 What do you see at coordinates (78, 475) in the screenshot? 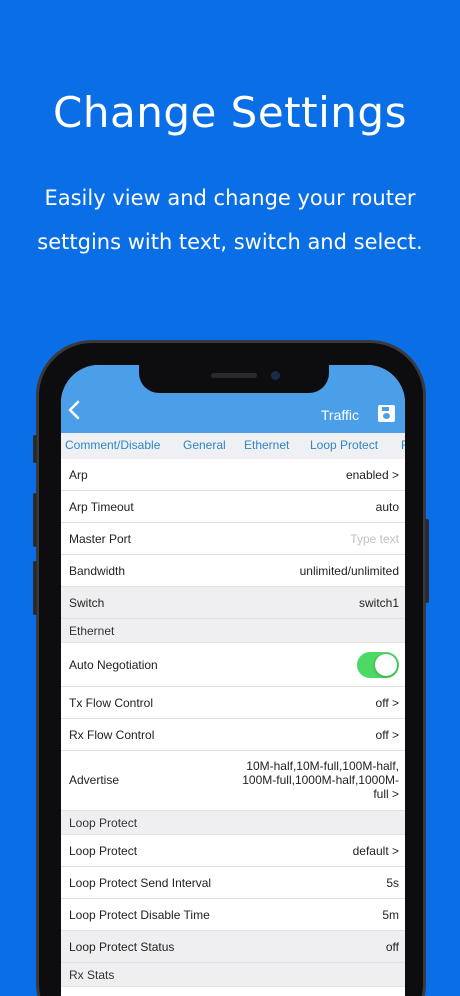
I see `row-label: Arp` at bounding box center [78, 475].